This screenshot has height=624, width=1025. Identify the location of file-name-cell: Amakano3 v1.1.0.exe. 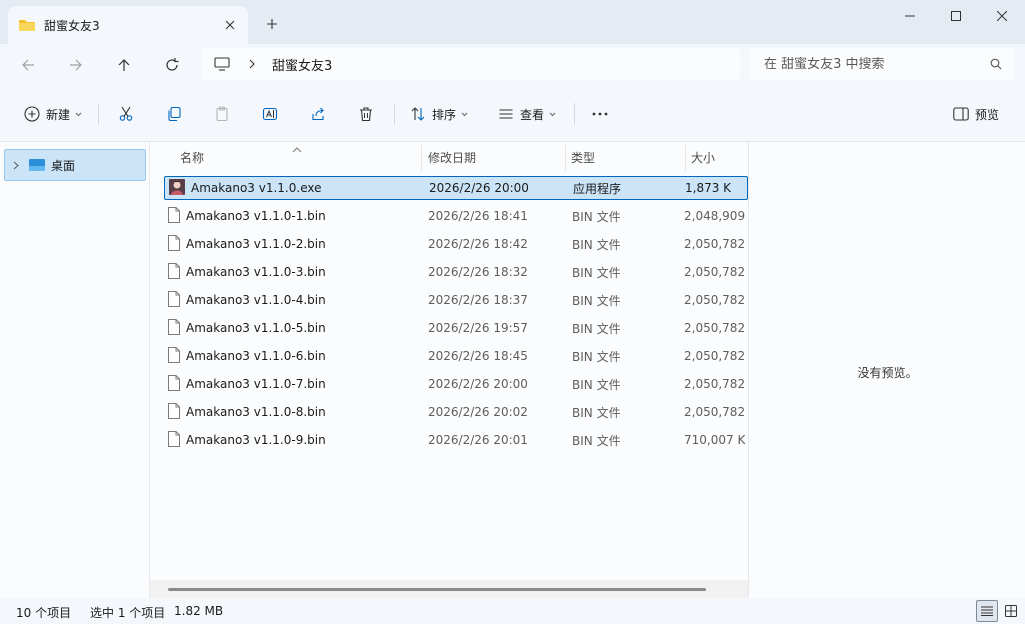
(245, 188).